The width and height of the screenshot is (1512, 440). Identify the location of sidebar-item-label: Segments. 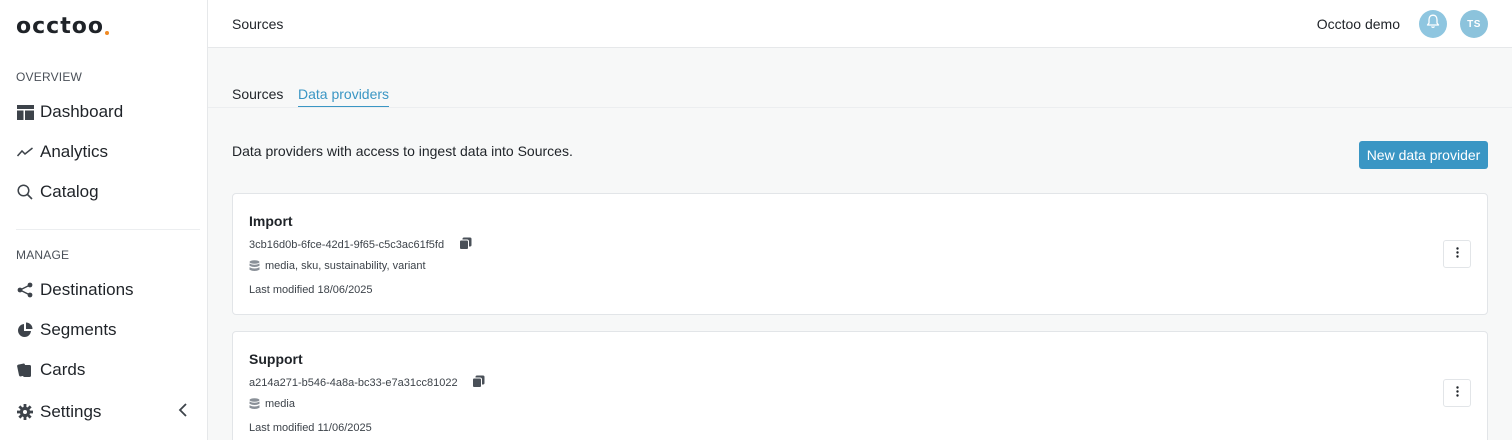
(78, 329).